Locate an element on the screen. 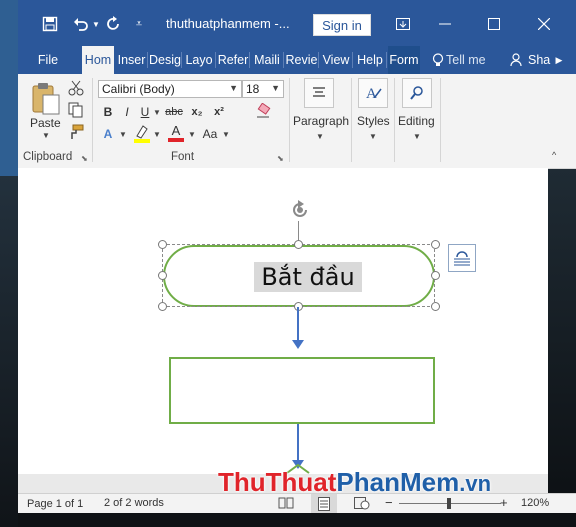  clear-formatting-icon is located at coordinates (263, 111).